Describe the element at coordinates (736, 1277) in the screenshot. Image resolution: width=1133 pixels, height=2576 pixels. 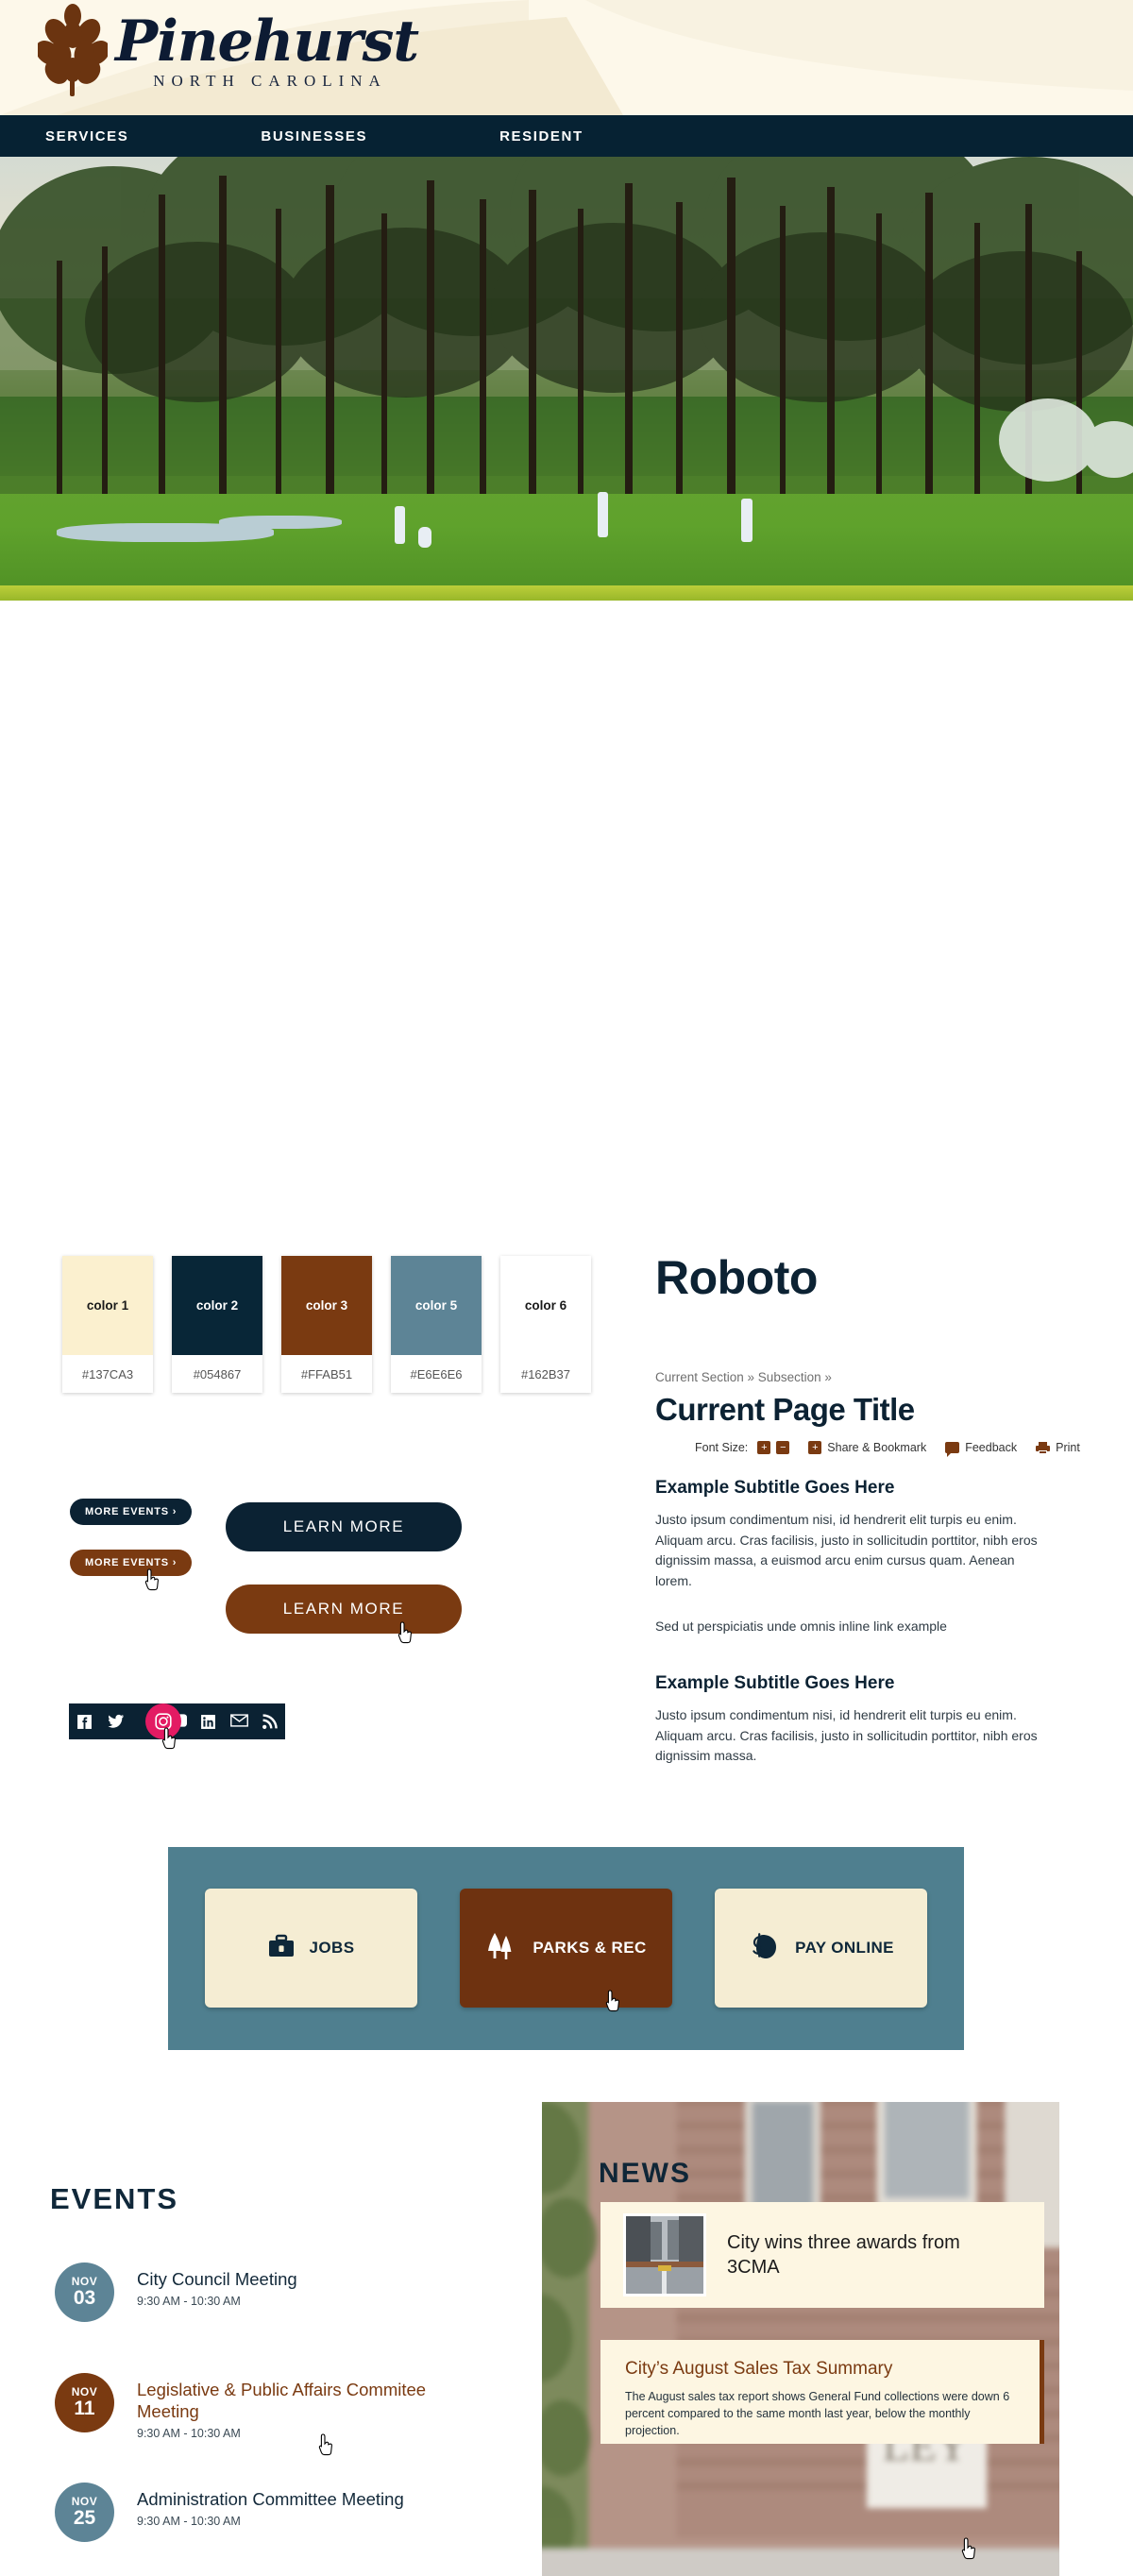
I see `font-name-heading: Roboto` at that location.